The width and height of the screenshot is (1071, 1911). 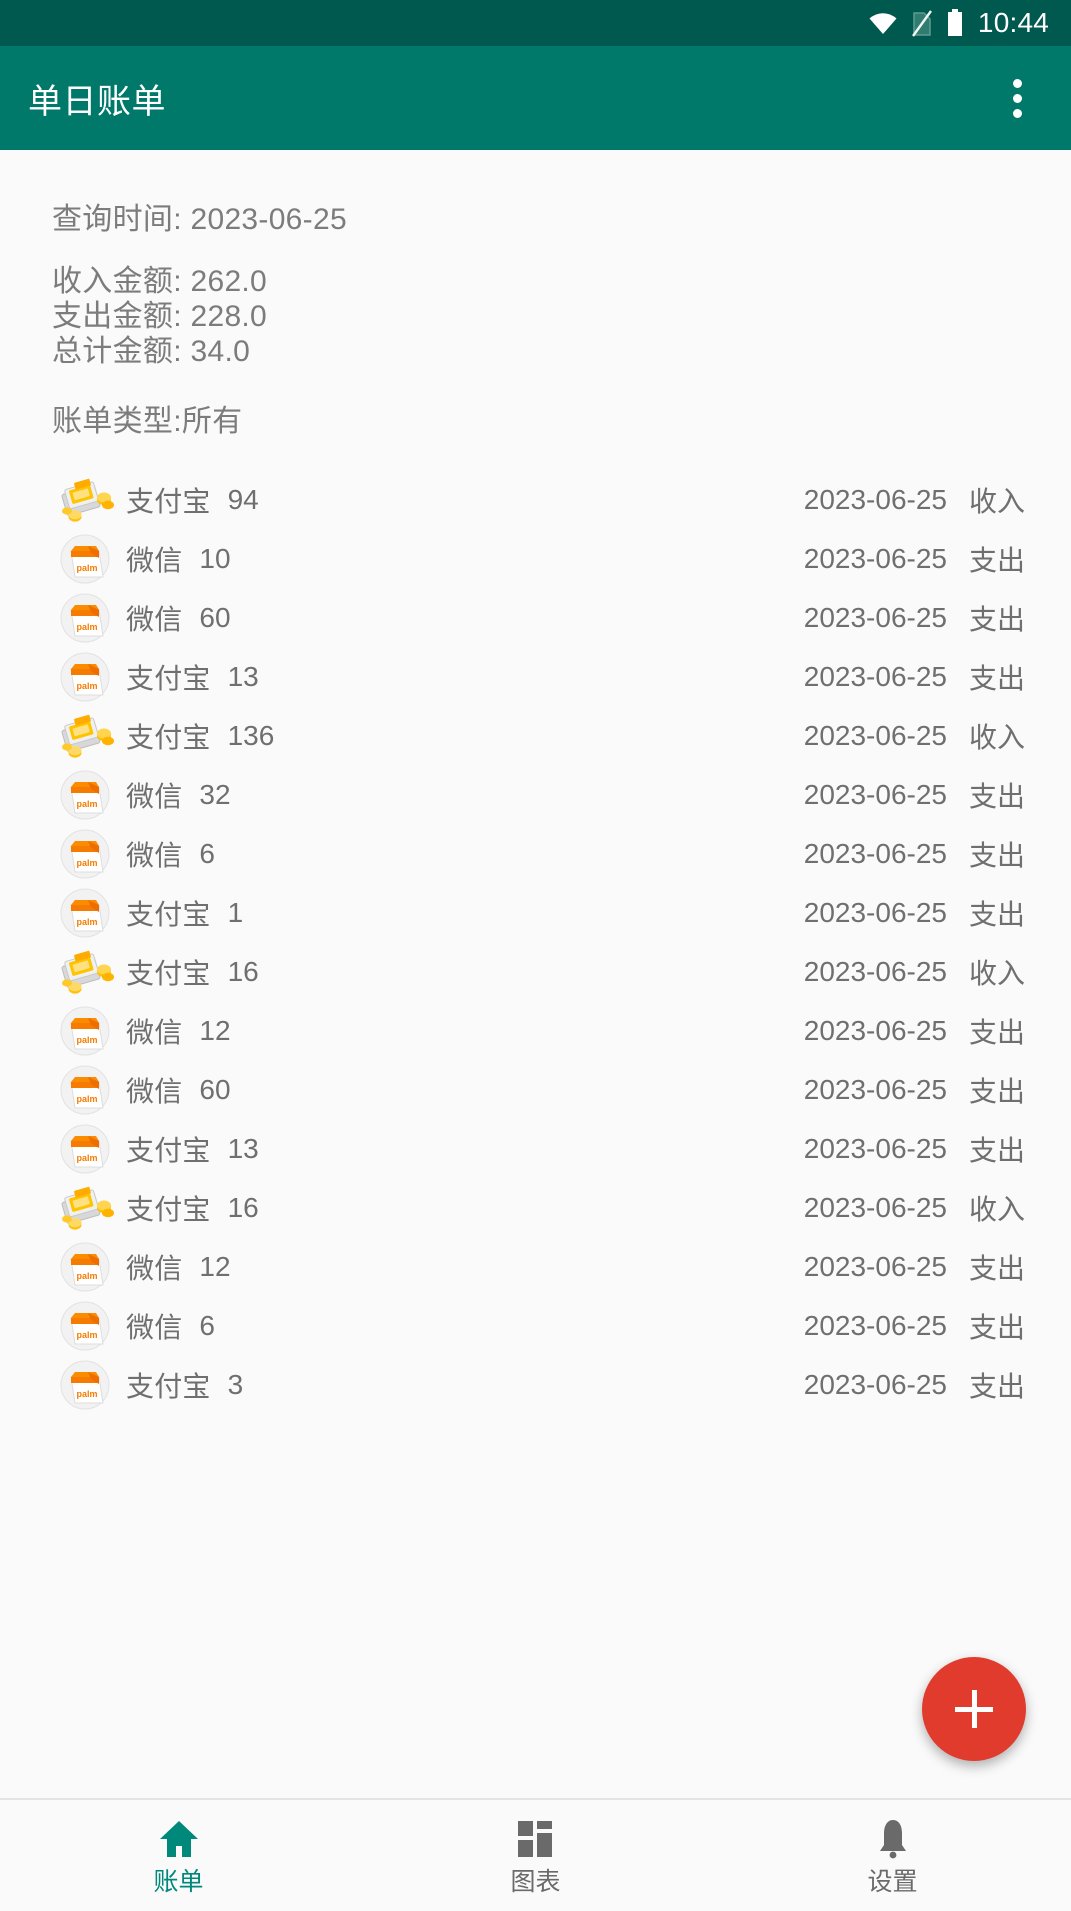 I want to click on bottom-navigation: 账单 图表 设置, so click(x=535, y=1854).